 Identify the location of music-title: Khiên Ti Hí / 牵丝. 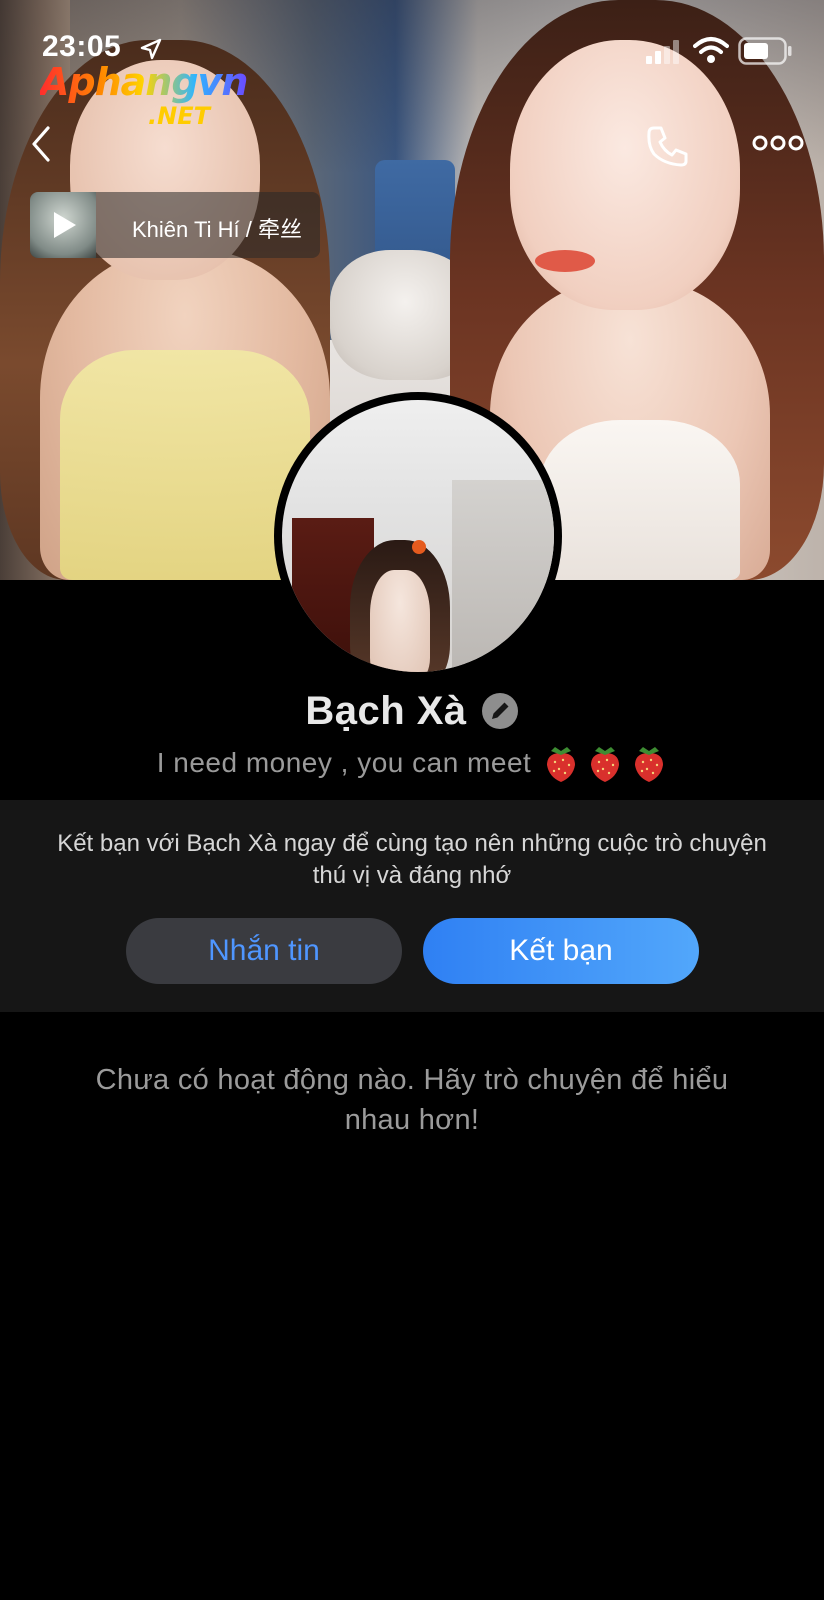
(217, 229).